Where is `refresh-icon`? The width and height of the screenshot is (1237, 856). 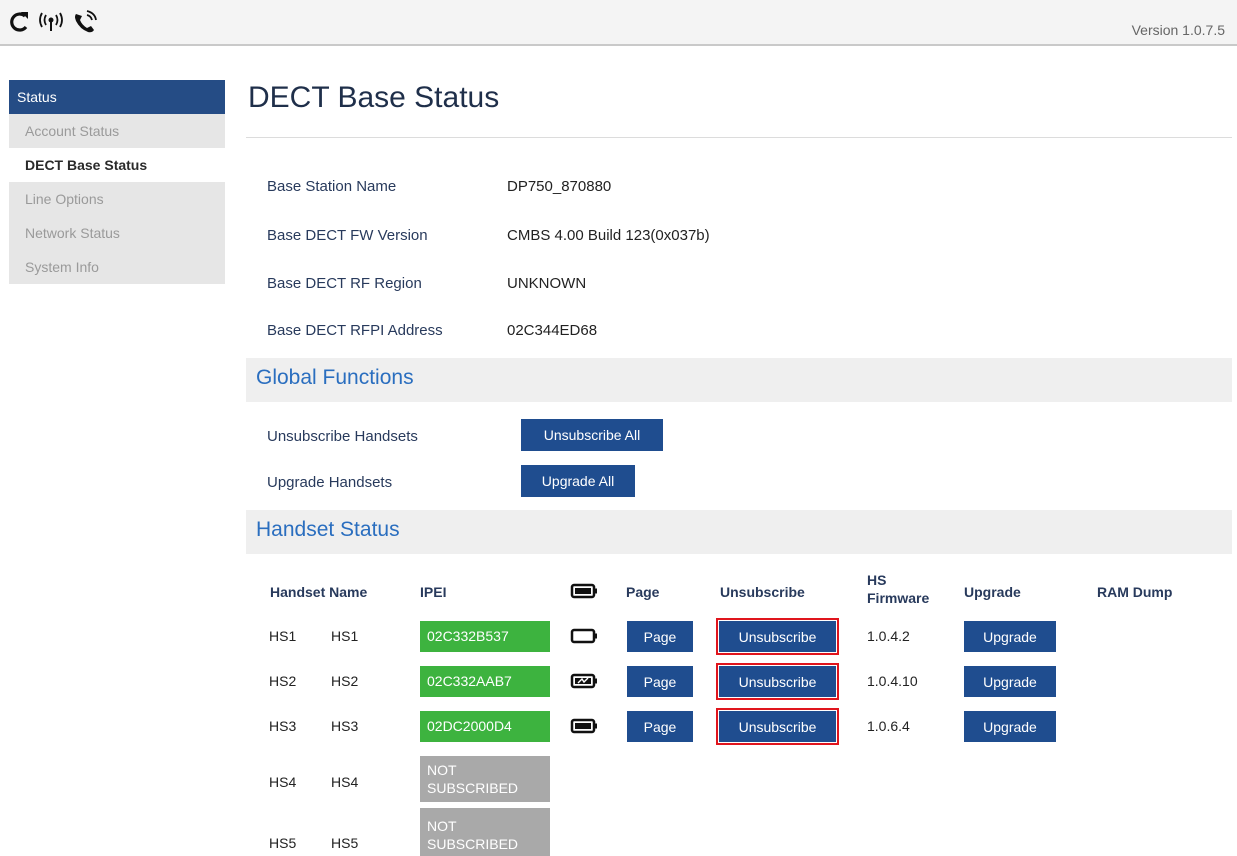 refresh-icon is located at coordinates (19, 22).